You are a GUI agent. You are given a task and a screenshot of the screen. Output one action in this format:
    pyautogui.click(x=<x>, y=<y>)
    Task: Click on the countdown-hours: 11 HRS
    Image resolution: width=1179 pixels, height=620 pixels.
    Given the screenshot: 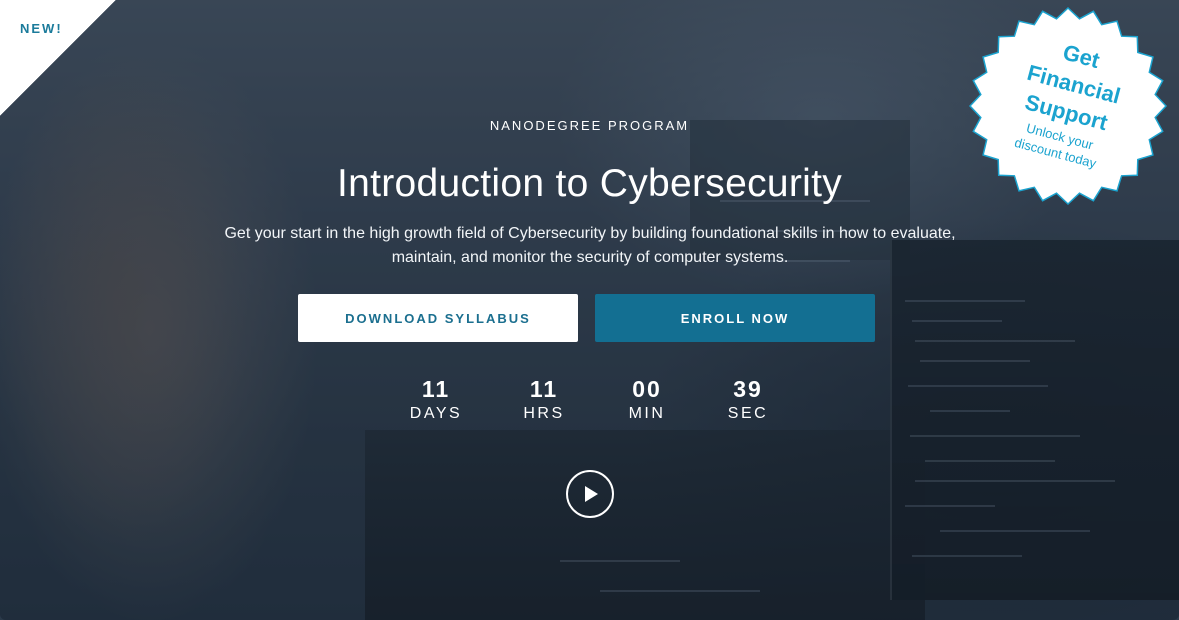 What is the action you would take?
    pyautogui.click(x=544, y=399)
    